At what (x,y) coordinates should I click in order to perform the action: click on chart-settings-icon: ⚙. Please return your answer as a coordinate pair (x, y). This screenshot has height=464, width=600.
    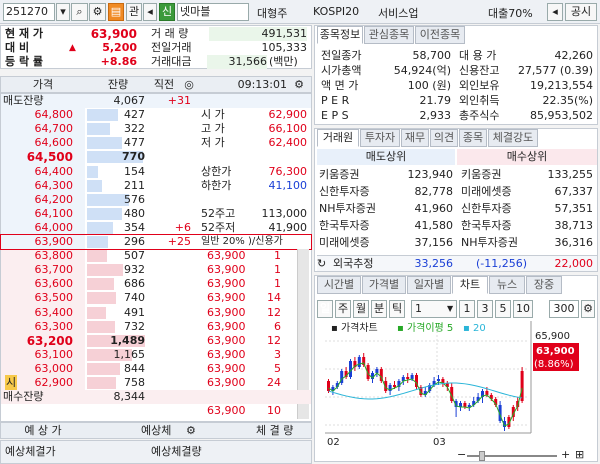
    Looking at the image, I should click on (588, 309).